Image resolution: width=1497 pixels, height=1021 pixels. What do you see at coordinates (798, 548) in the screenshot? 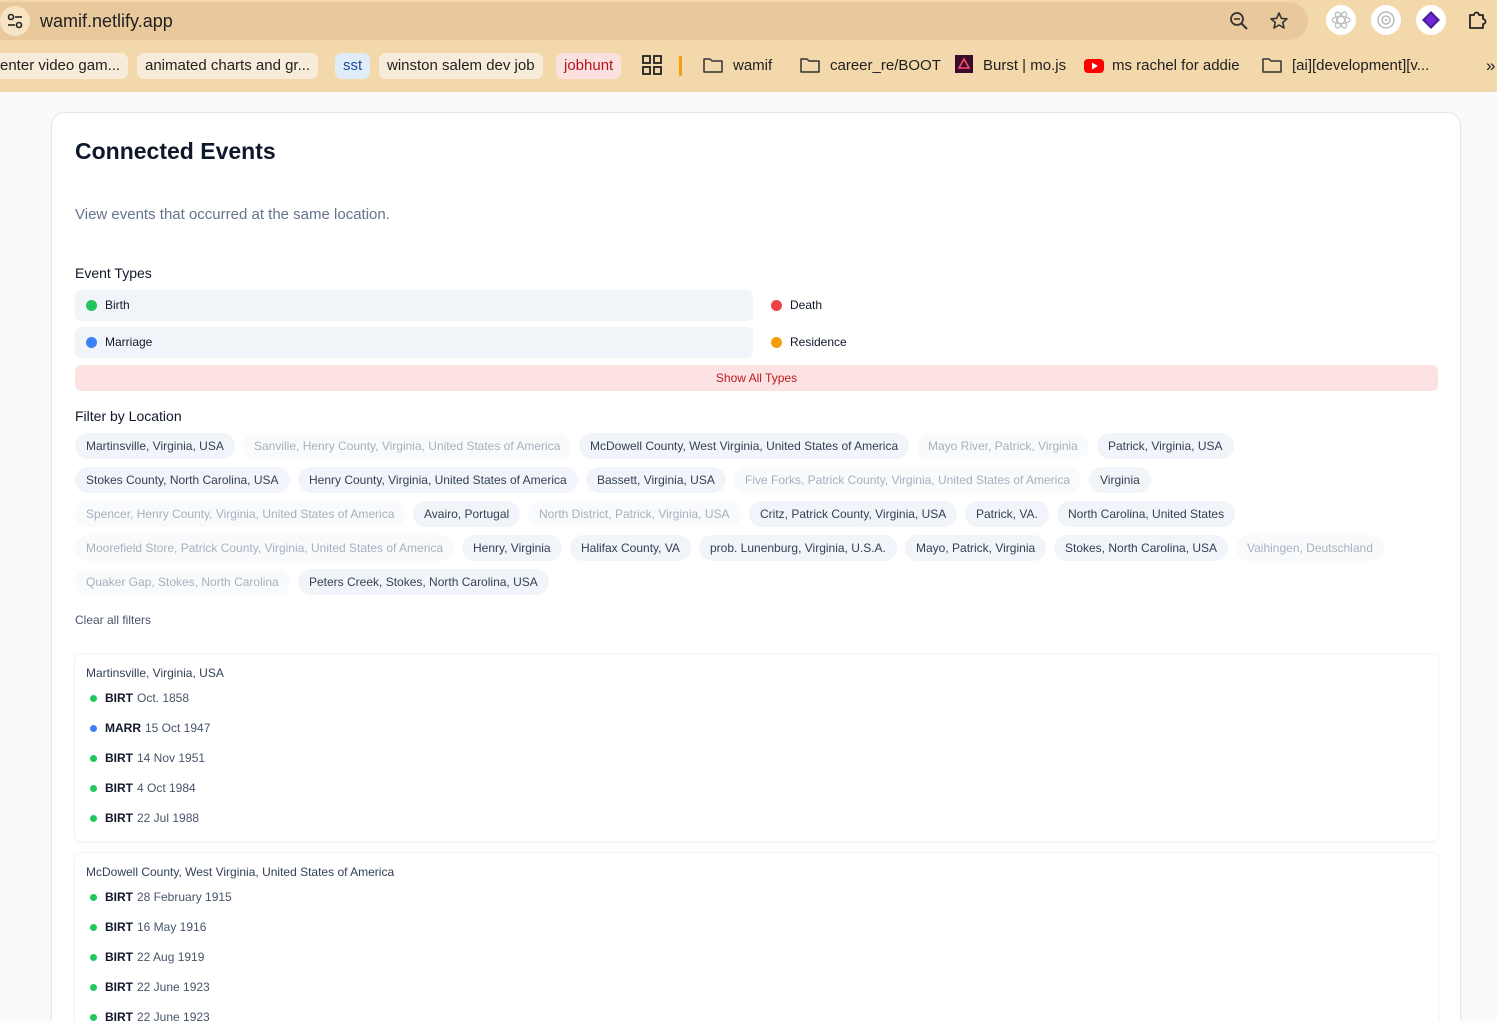
I see `location-chip: prob. Lunenburg, Virginia, U.S.A.` at bounding box center [798, 548].